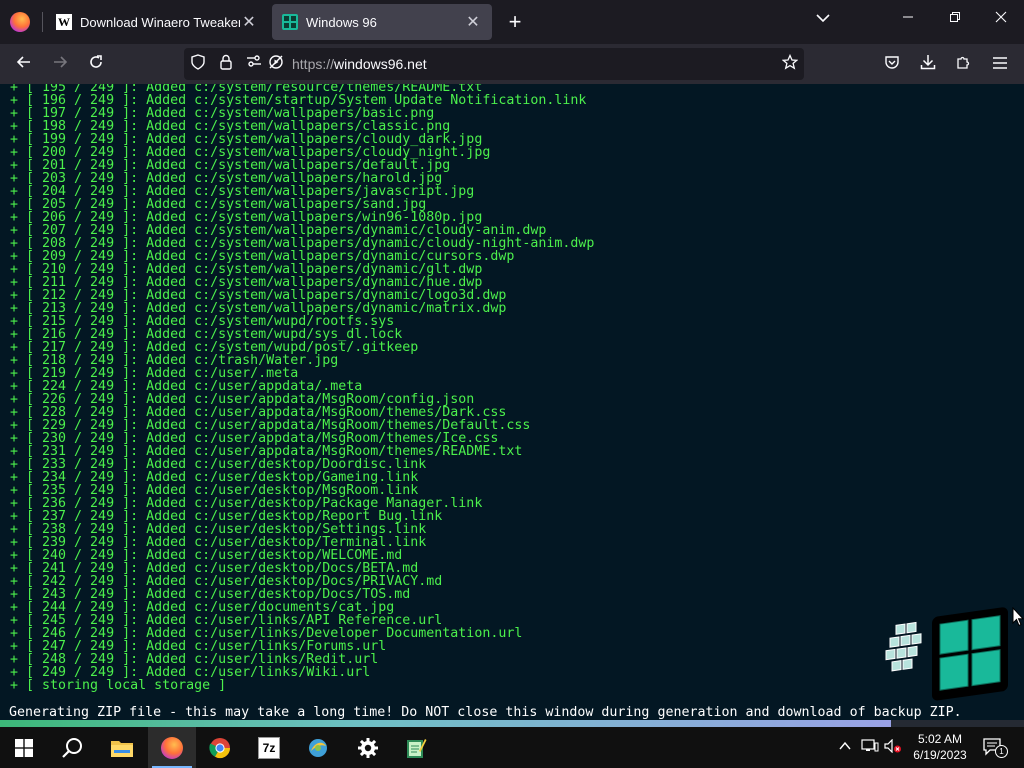 The width and height of the screenshot is (1024, 768). I want to click on address-bar: https://windows96.net, so click(494, 64).